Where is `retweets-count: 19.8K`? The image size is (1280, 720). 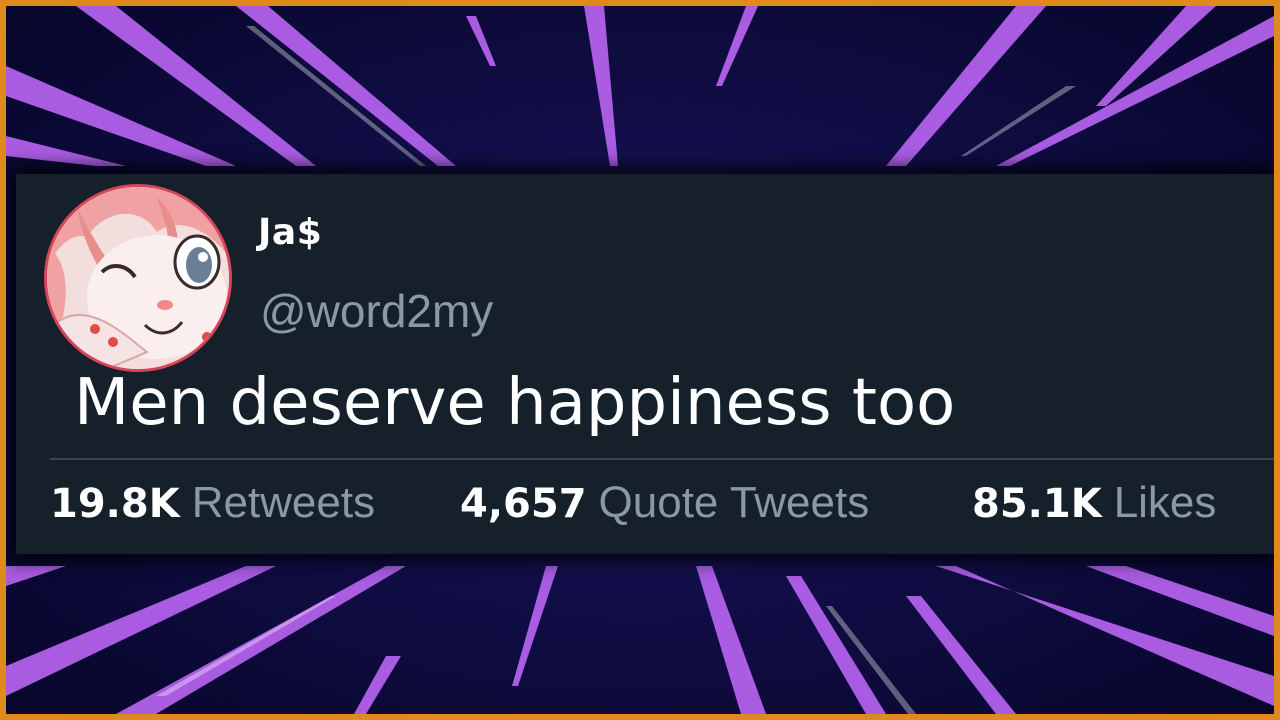
retweets-count: 19.8K is located at coordinates (115, 504).